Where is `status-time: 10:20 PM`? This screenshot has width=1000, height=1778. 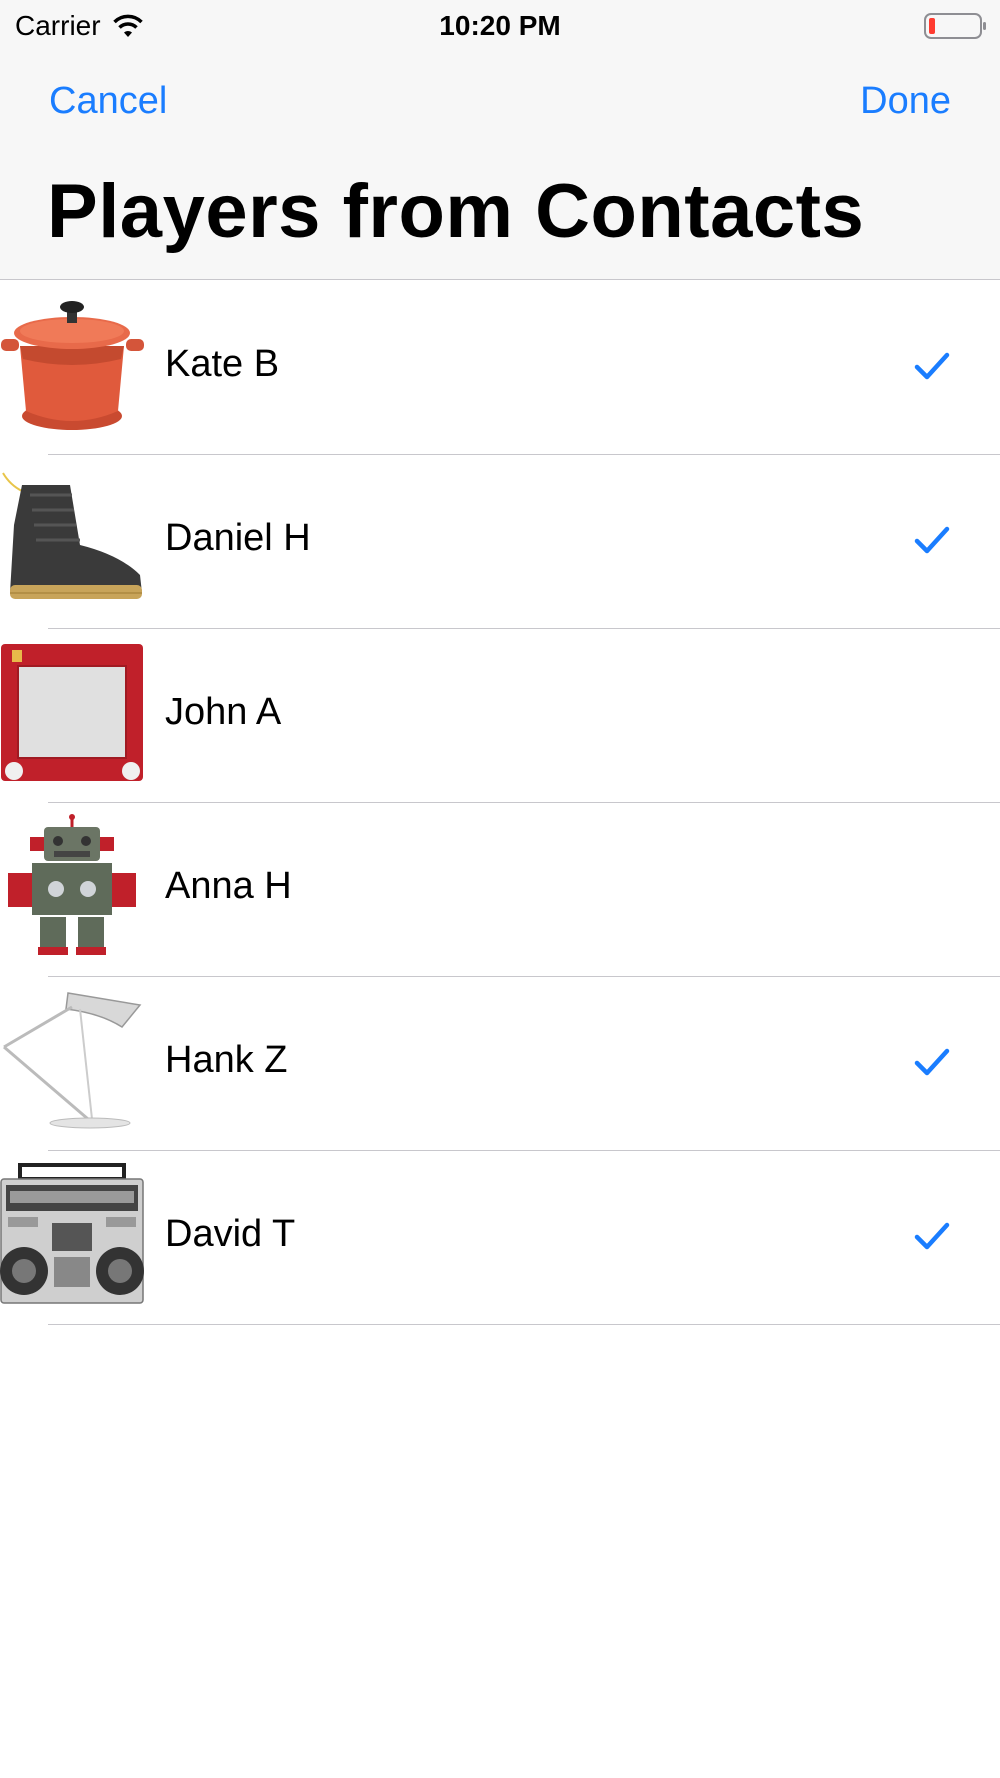 status-time: 10:20 PM is located at coordinates (500, 25).